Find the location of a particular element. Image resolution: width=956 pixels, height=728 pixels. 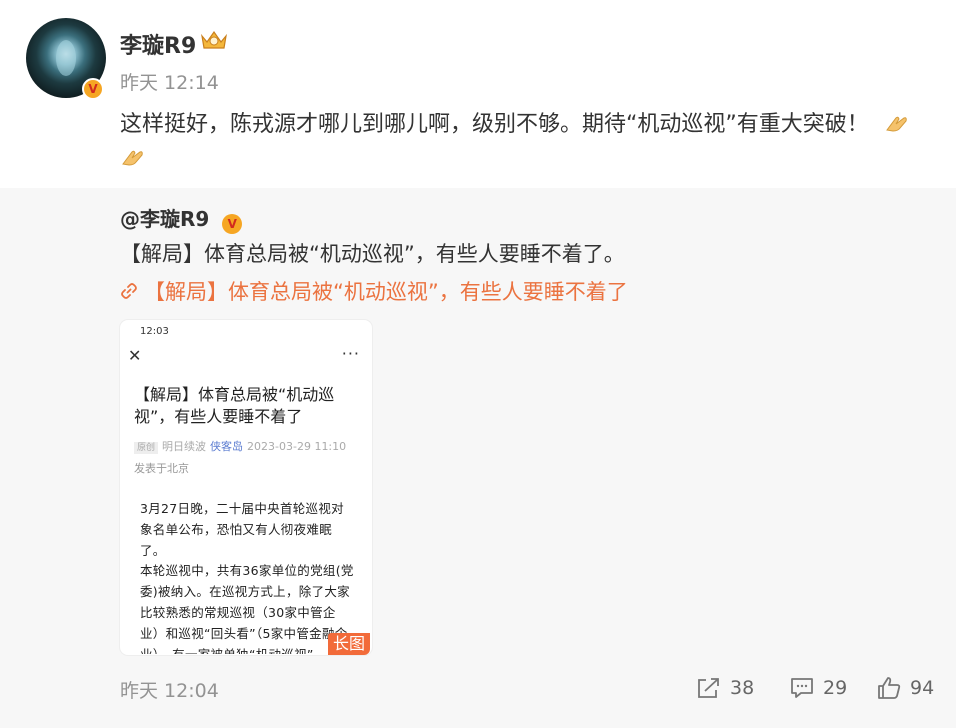

post-text: 这样挺好，陈戎源才哪儿到哪儿啊，级别不够。期待“机动巡视”有重大突破！ is located at coordinates (520, 142).